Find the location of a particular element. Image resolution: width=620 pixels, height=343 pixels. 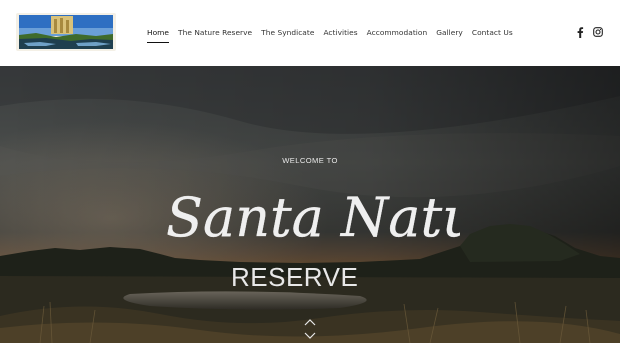

nav-item-gallery: Gallery is located at coordinates (449, 34).